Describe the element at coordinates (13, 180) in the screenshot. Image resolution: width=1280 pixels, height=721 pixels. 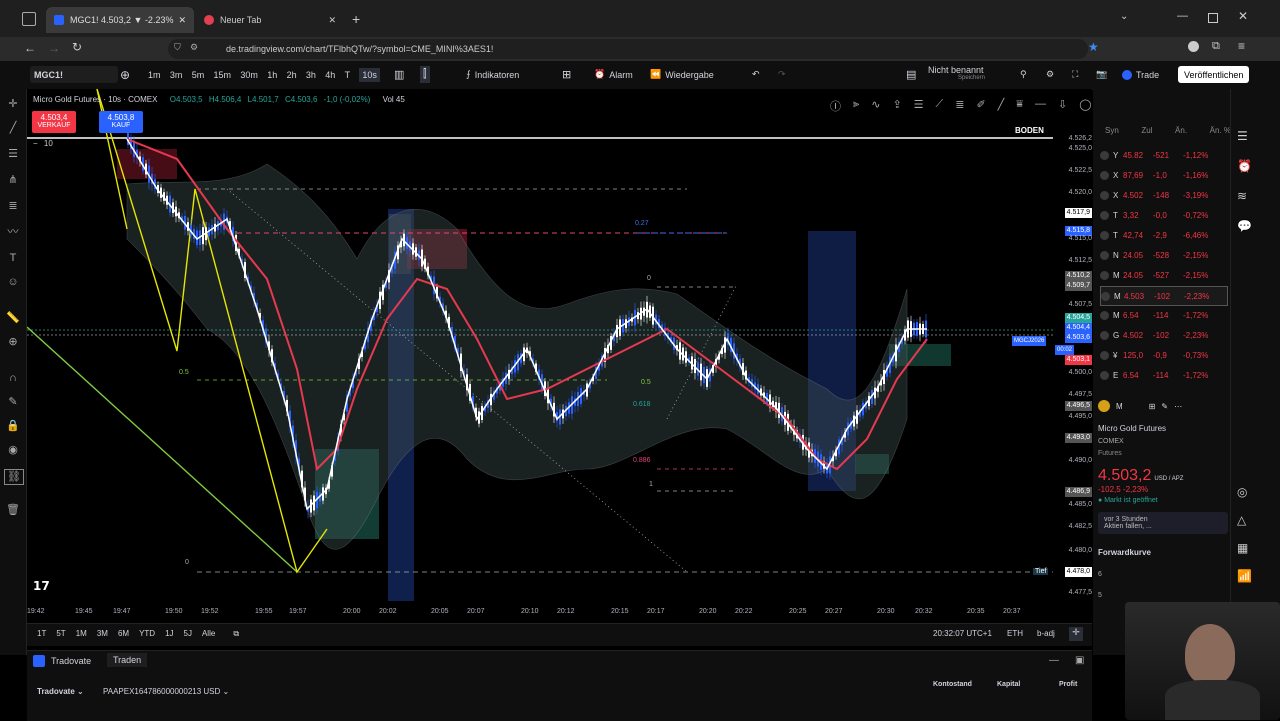
I see `pitchfork-icon: ⋔` at that location.